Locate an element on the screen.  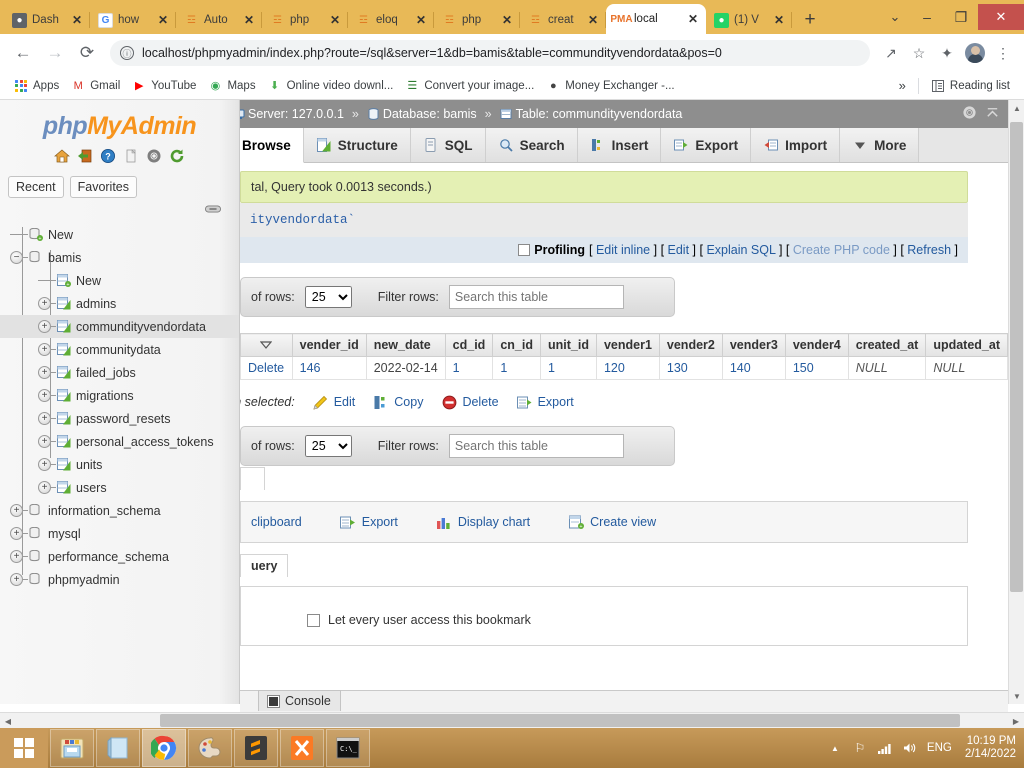
bookmark-star-icon: ☆ is located at coordinates (919, 53).